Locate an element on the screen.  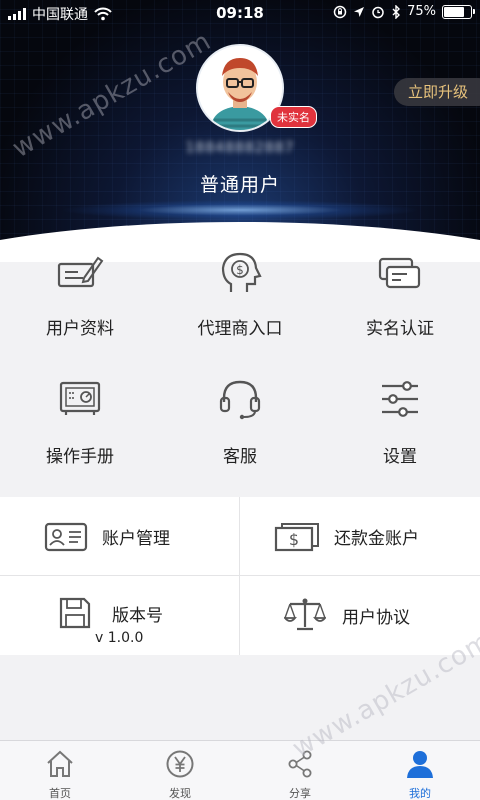
tab-label: 首页 is located at coordinates (60, 793).